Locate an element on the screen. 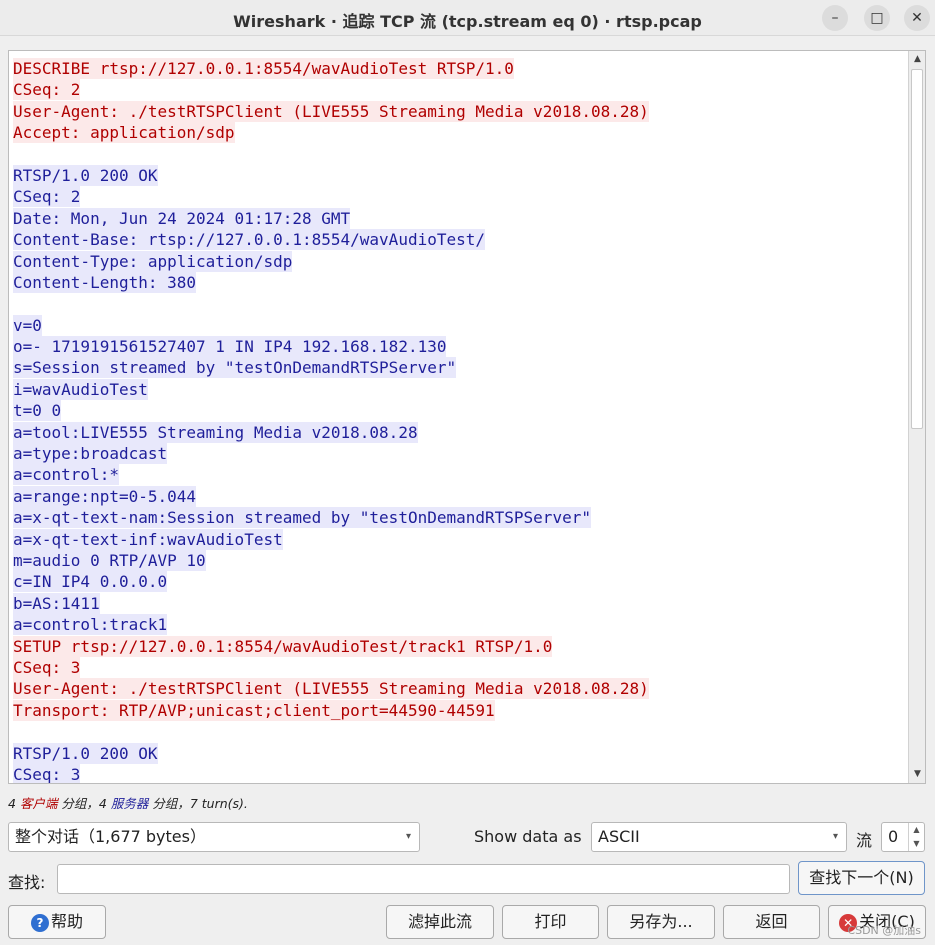 This screenshot has height=945, width=935. filter-out-stream-button: 滤掉此流 is located at coordinates (440, 922).